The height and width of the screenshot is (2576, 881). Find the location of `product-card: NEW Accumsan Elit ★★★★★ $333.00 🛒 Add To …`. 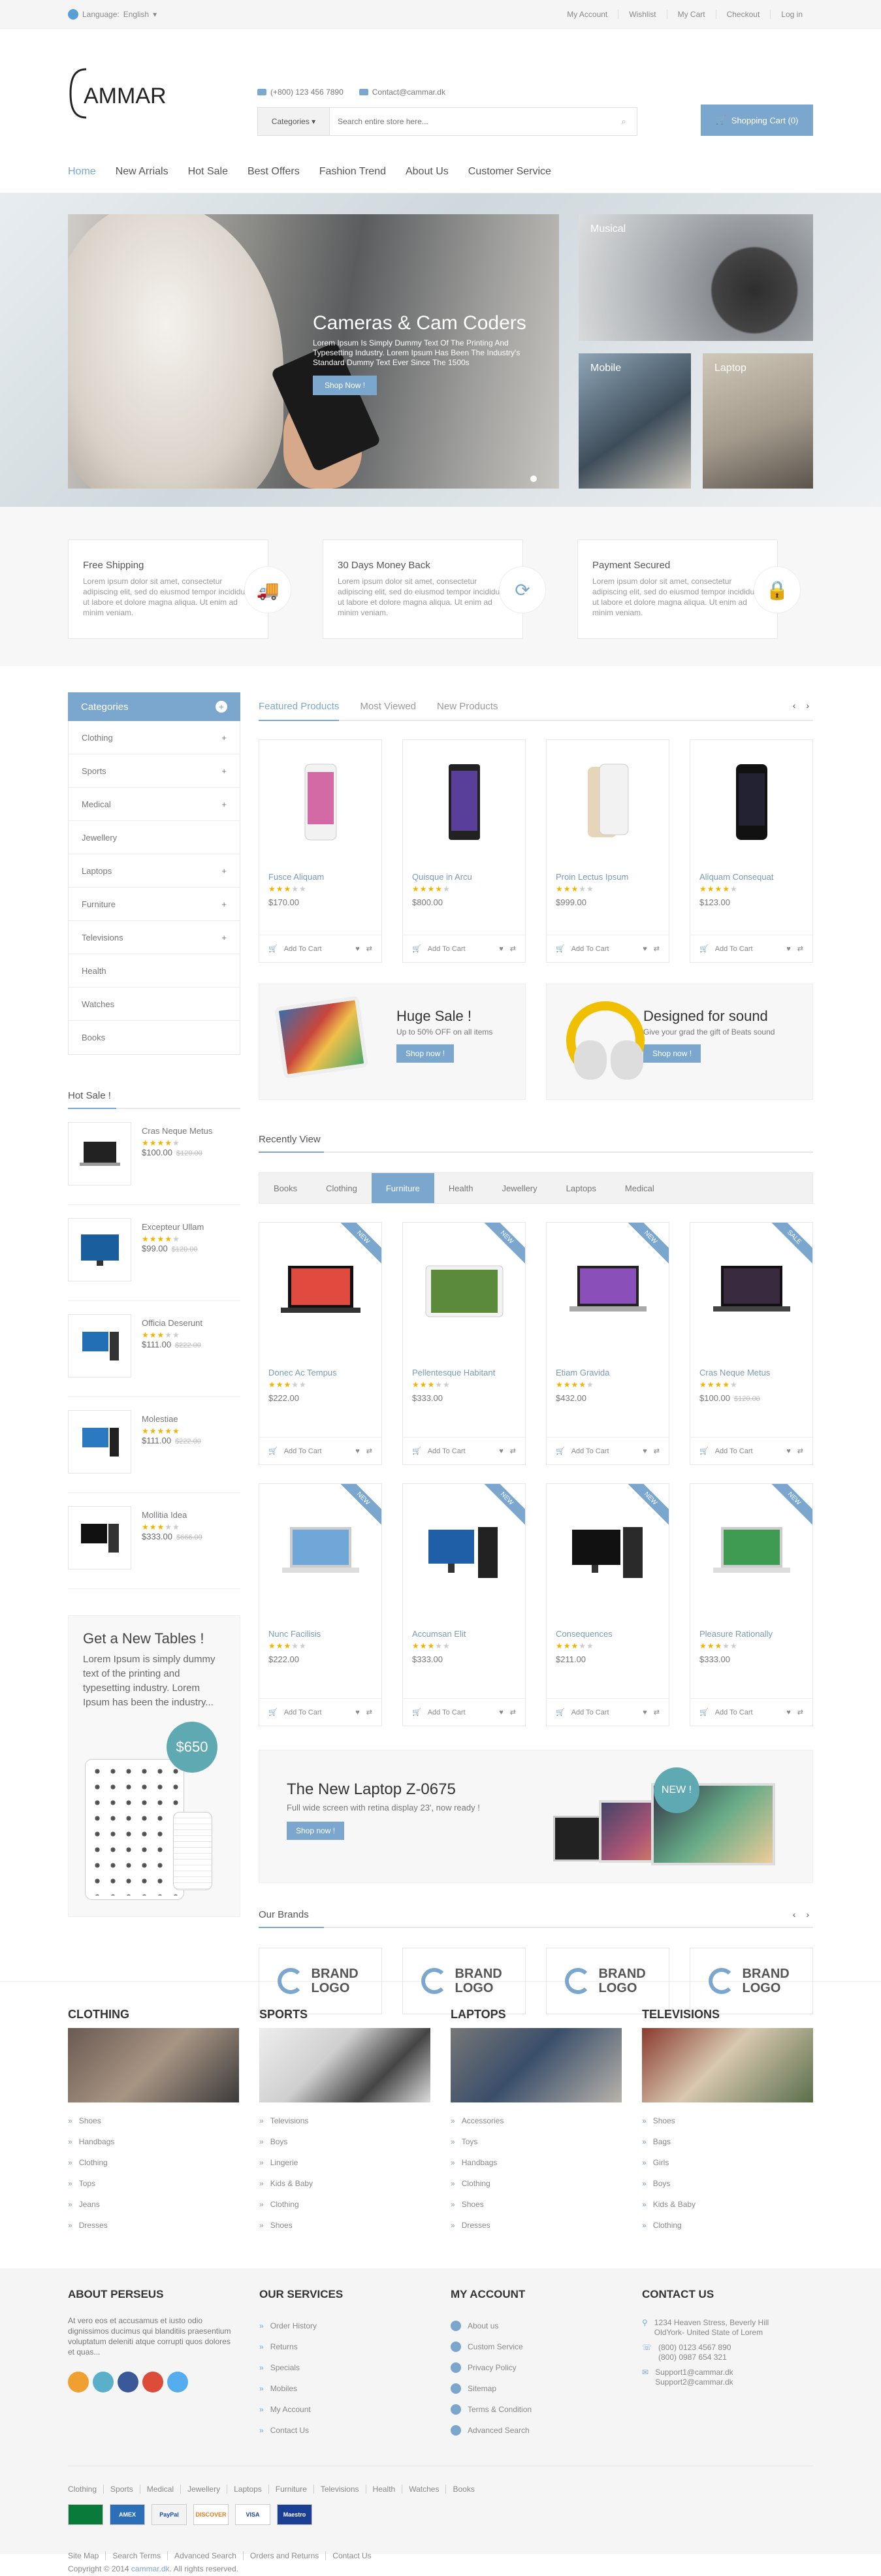

product-card: NEW Accumsan Elit ★★★★★ $333.00 🛒 Add To … is located at coordinates (464, 1604).